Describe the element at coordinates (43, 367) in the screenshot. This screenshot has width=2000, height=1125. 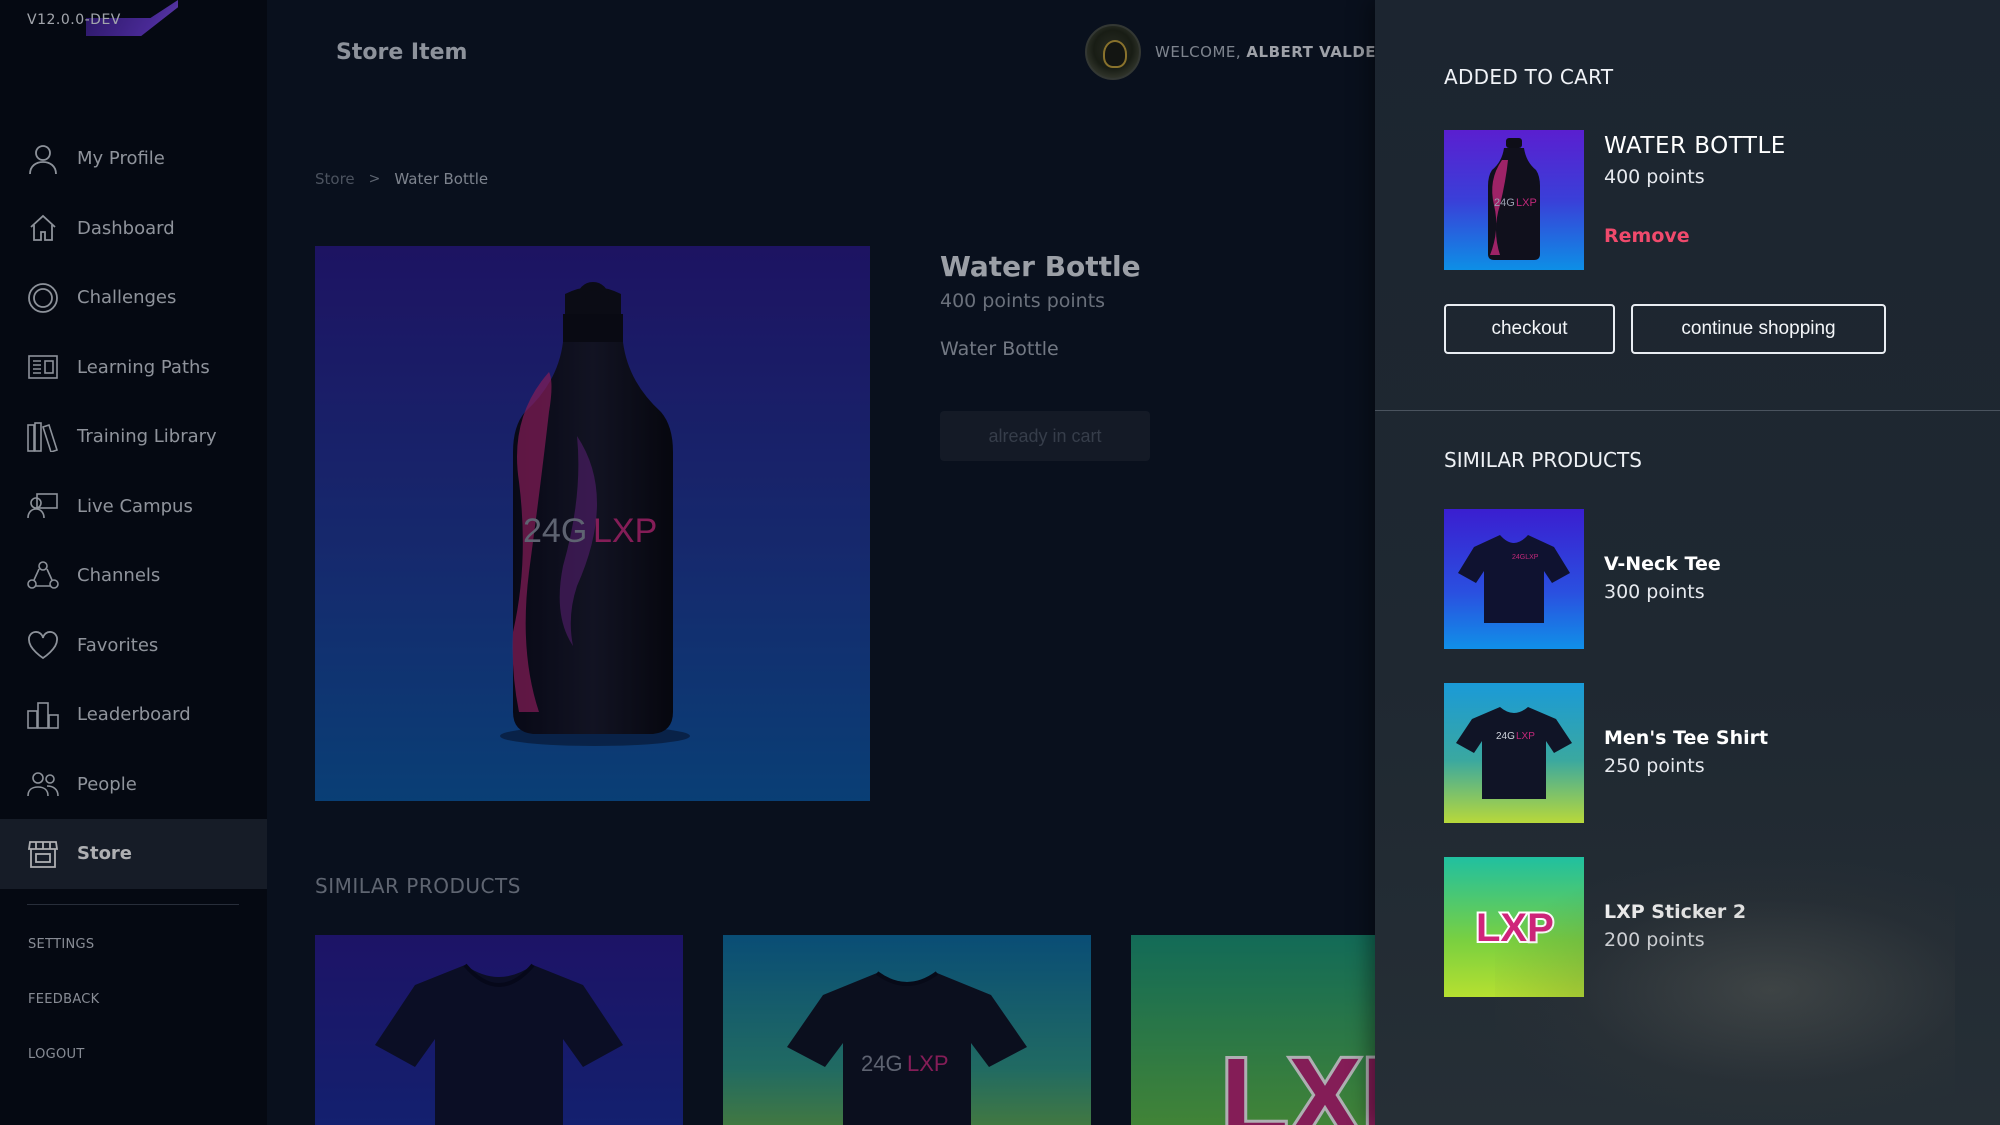
I see `learning-paths-icon` at that location.